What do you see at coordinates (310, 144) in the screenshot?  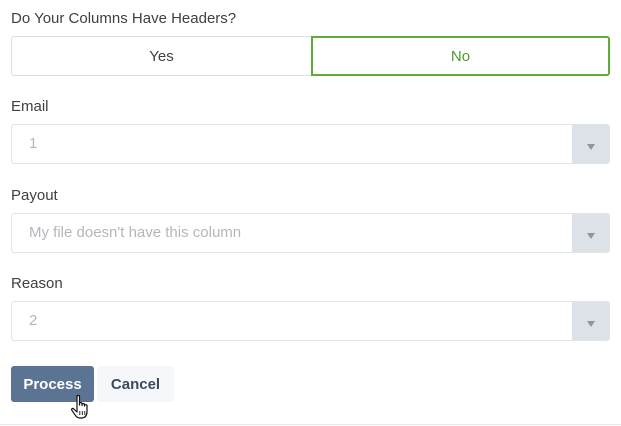 I see `email-select: 1` at bounding box center [310, 144].